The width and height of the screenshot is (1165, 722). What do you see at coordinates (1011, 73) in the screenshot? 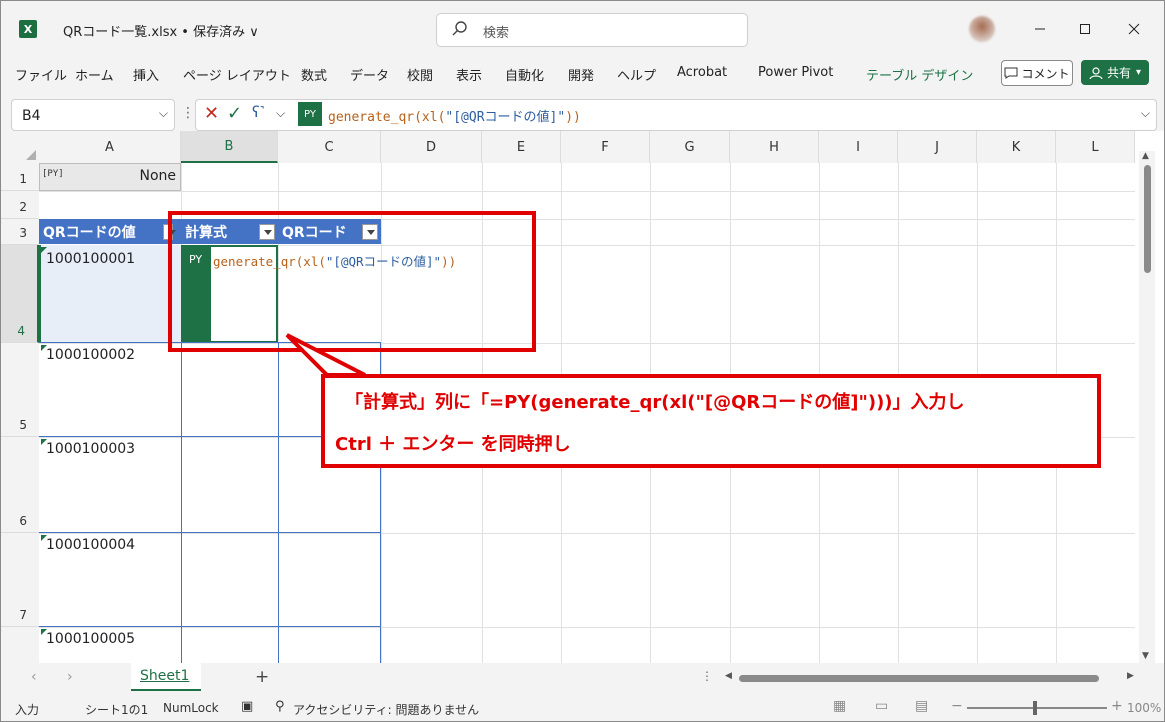
I see `comment-icon` at bounding box center [1011, 73].